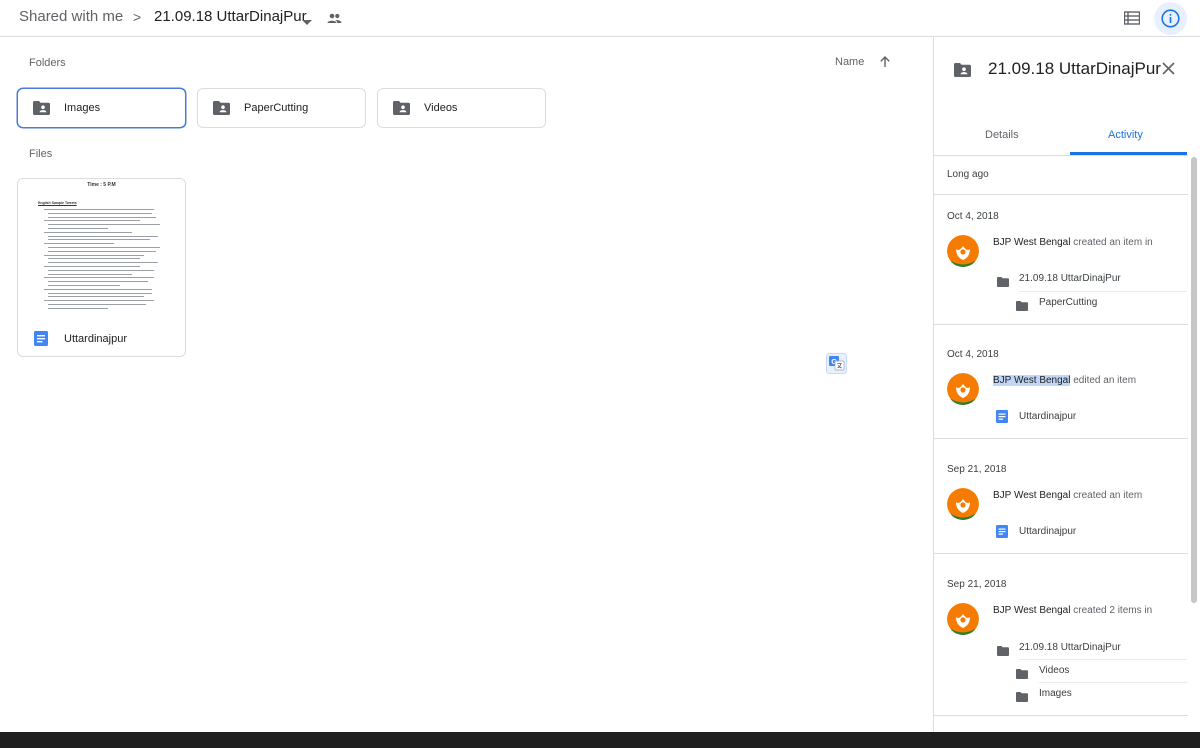 The width and height of the screenshot is (1200, 748). Describe the element at coordinates (1132, 20) in the screenshot. I see `list-view-icon` at that location.